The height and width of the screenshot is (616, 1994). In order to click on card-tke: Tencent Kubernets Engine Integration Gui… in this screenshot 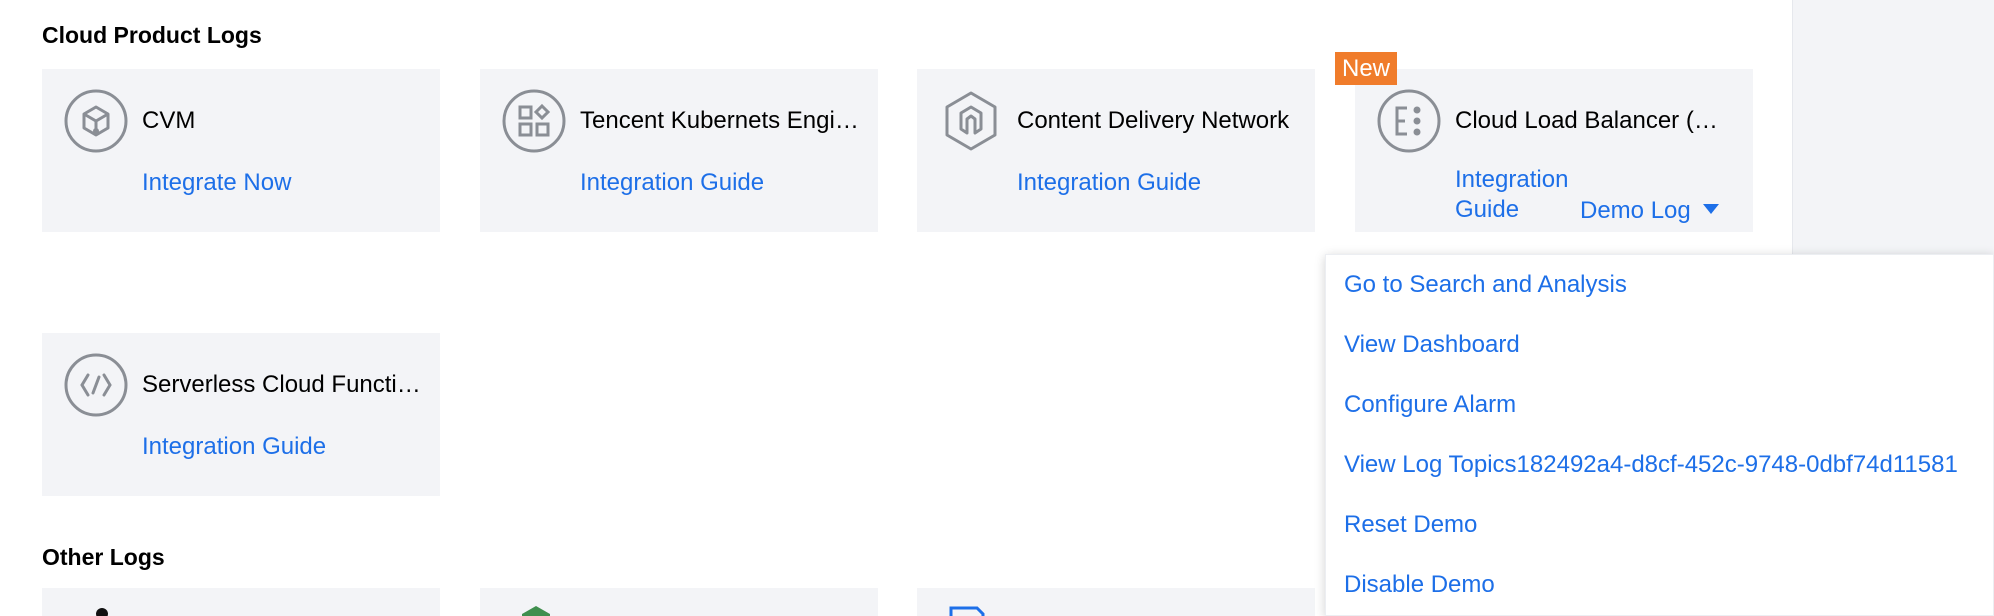, I will do `click(679, 150)`.